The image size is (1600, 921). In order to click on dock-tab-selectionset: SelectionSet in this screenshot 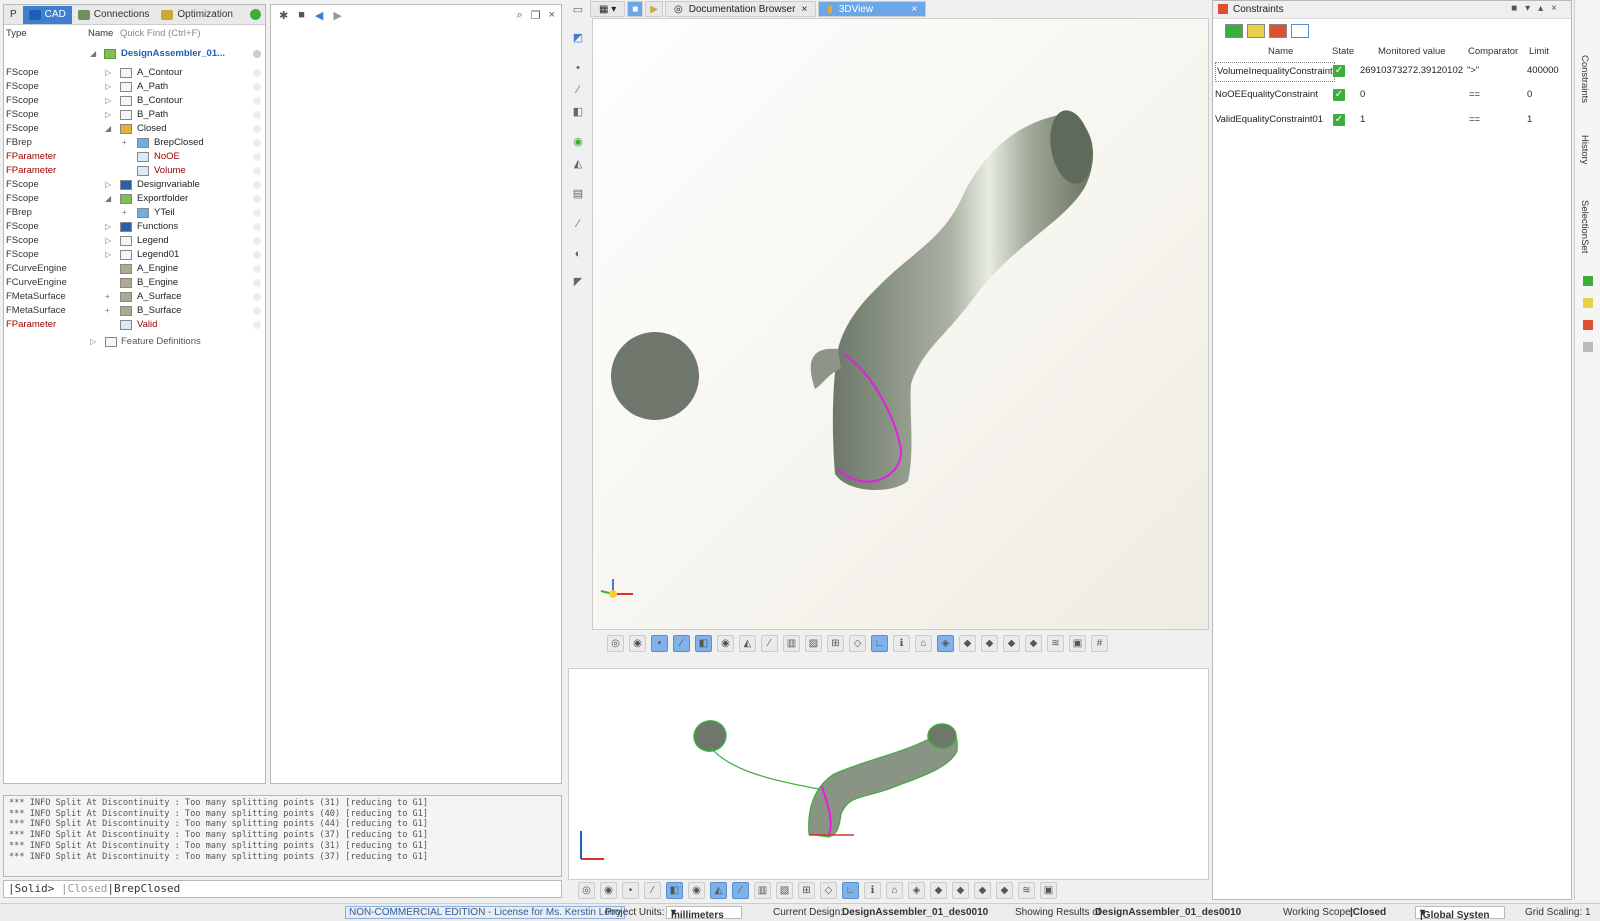, I will do `click(1584, 226)`.